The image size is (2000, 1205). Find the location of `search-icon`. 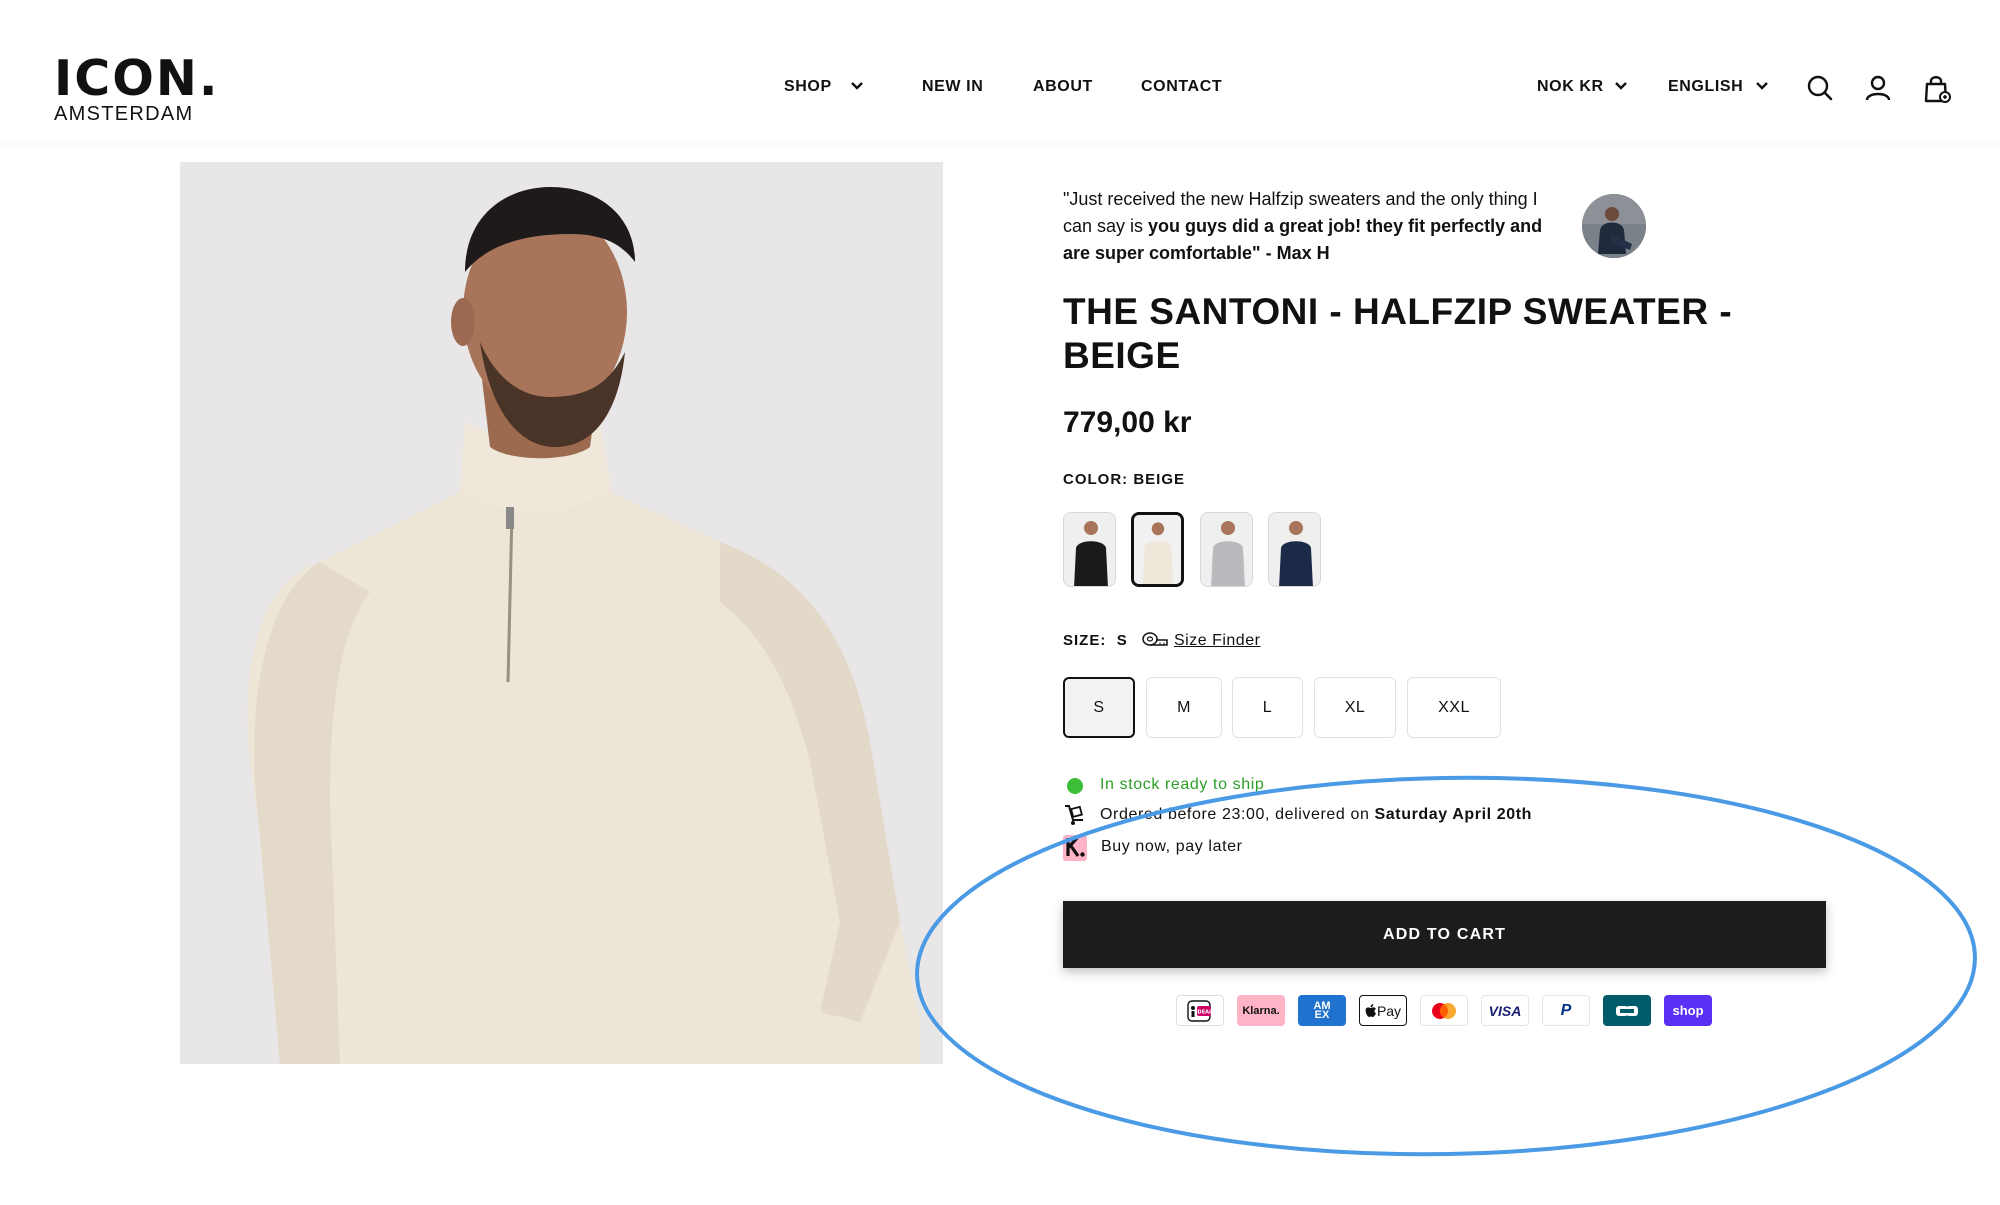

search-icon is located at coordinates (1820, 88).